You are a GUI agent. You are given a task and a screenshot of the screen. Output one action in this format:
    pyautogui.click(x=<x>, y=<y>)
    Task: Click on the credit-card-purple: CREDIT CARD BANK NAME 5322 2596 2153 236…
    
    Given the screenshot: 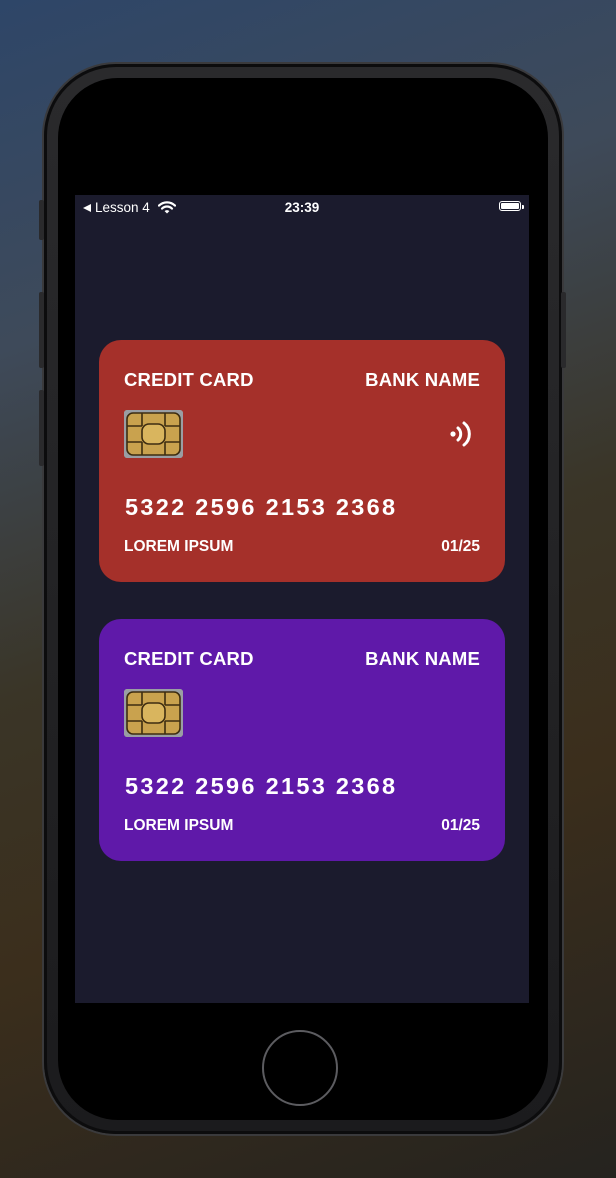 What is the action you would take?
    pyautogui.click(x=302, y=740)
    